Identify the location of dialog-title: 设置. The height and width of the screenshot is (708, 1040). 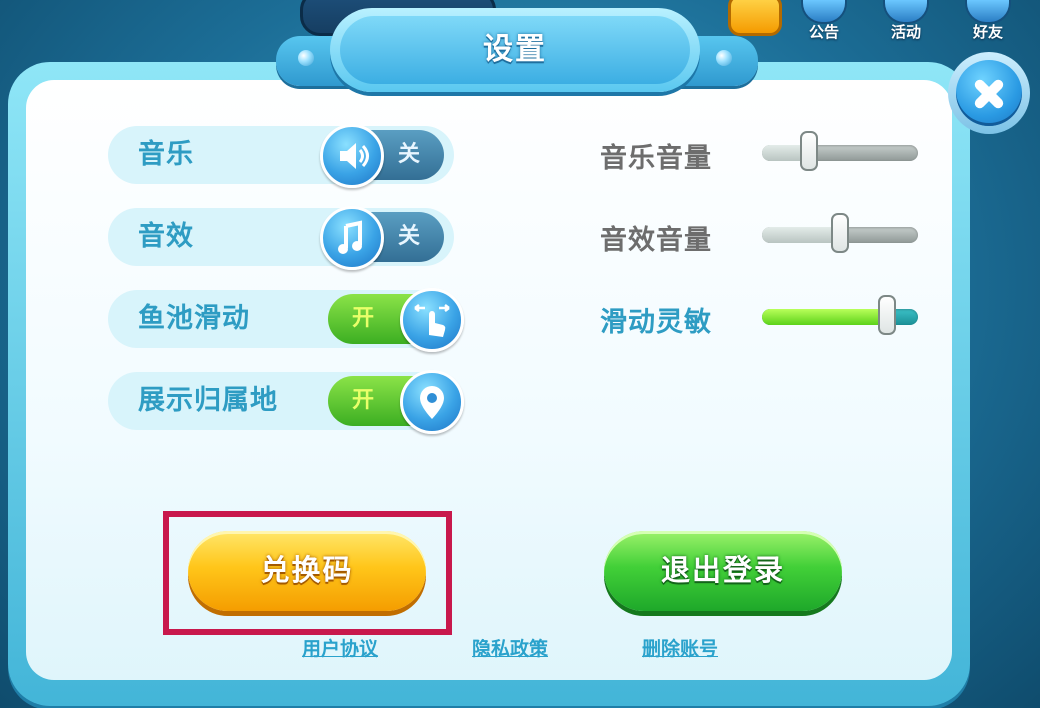
(515, 49).